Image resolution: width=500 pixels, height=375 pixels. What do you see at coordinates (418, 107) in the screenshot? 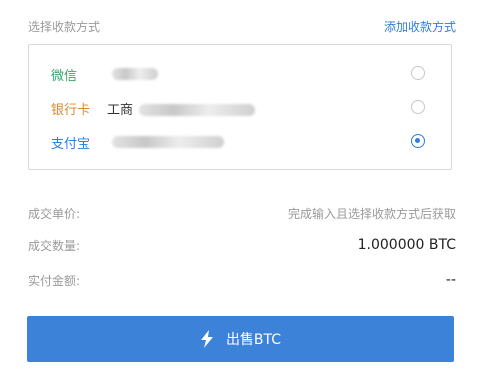
I see `radio-bank-card` at bounding box center [418, 107].